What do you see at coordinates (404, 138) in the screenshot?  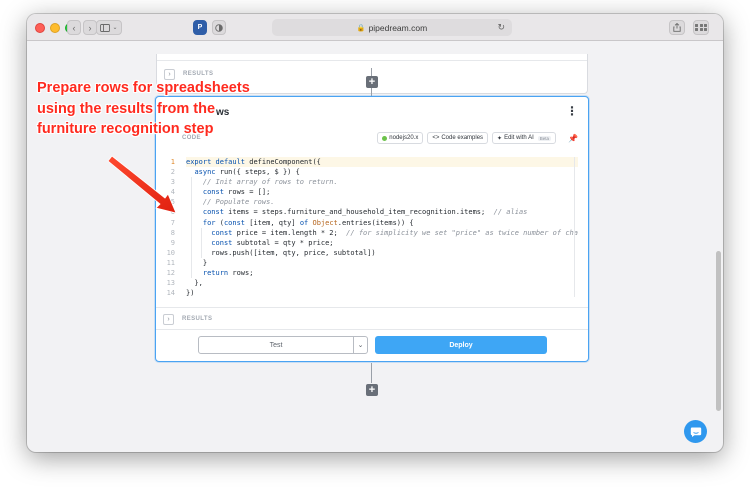 I see `runtime-label: nodejs20.x` at bounding box center [404, 138].